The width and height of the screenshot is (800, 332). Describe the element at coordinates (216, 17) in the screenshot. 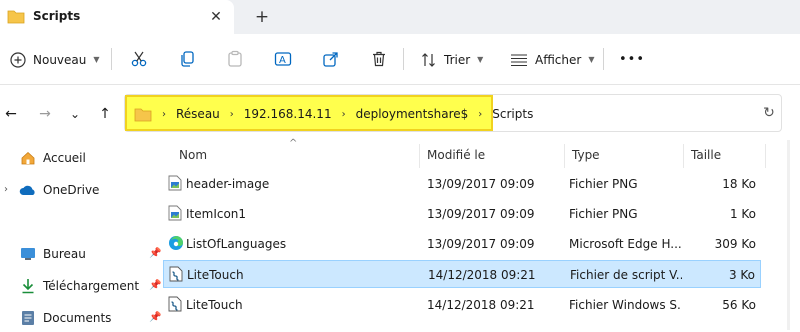

I see `close-tab-icon: ✕` at that location.